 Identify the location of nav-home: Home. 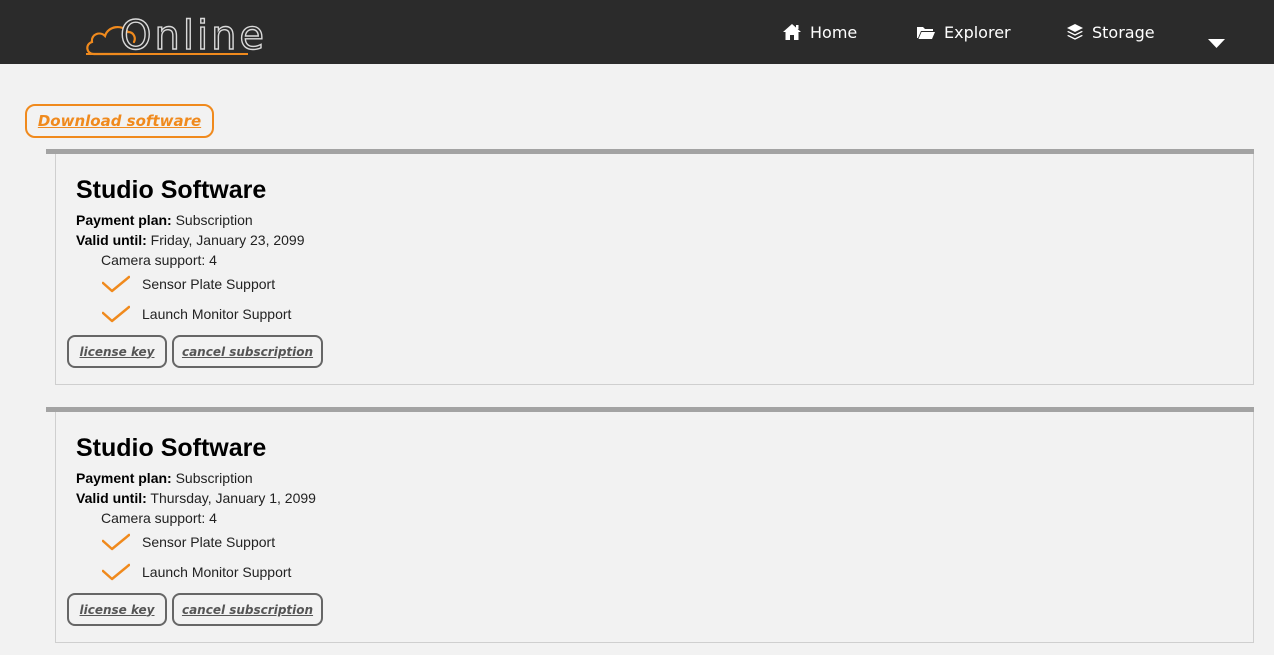
(819, 32).